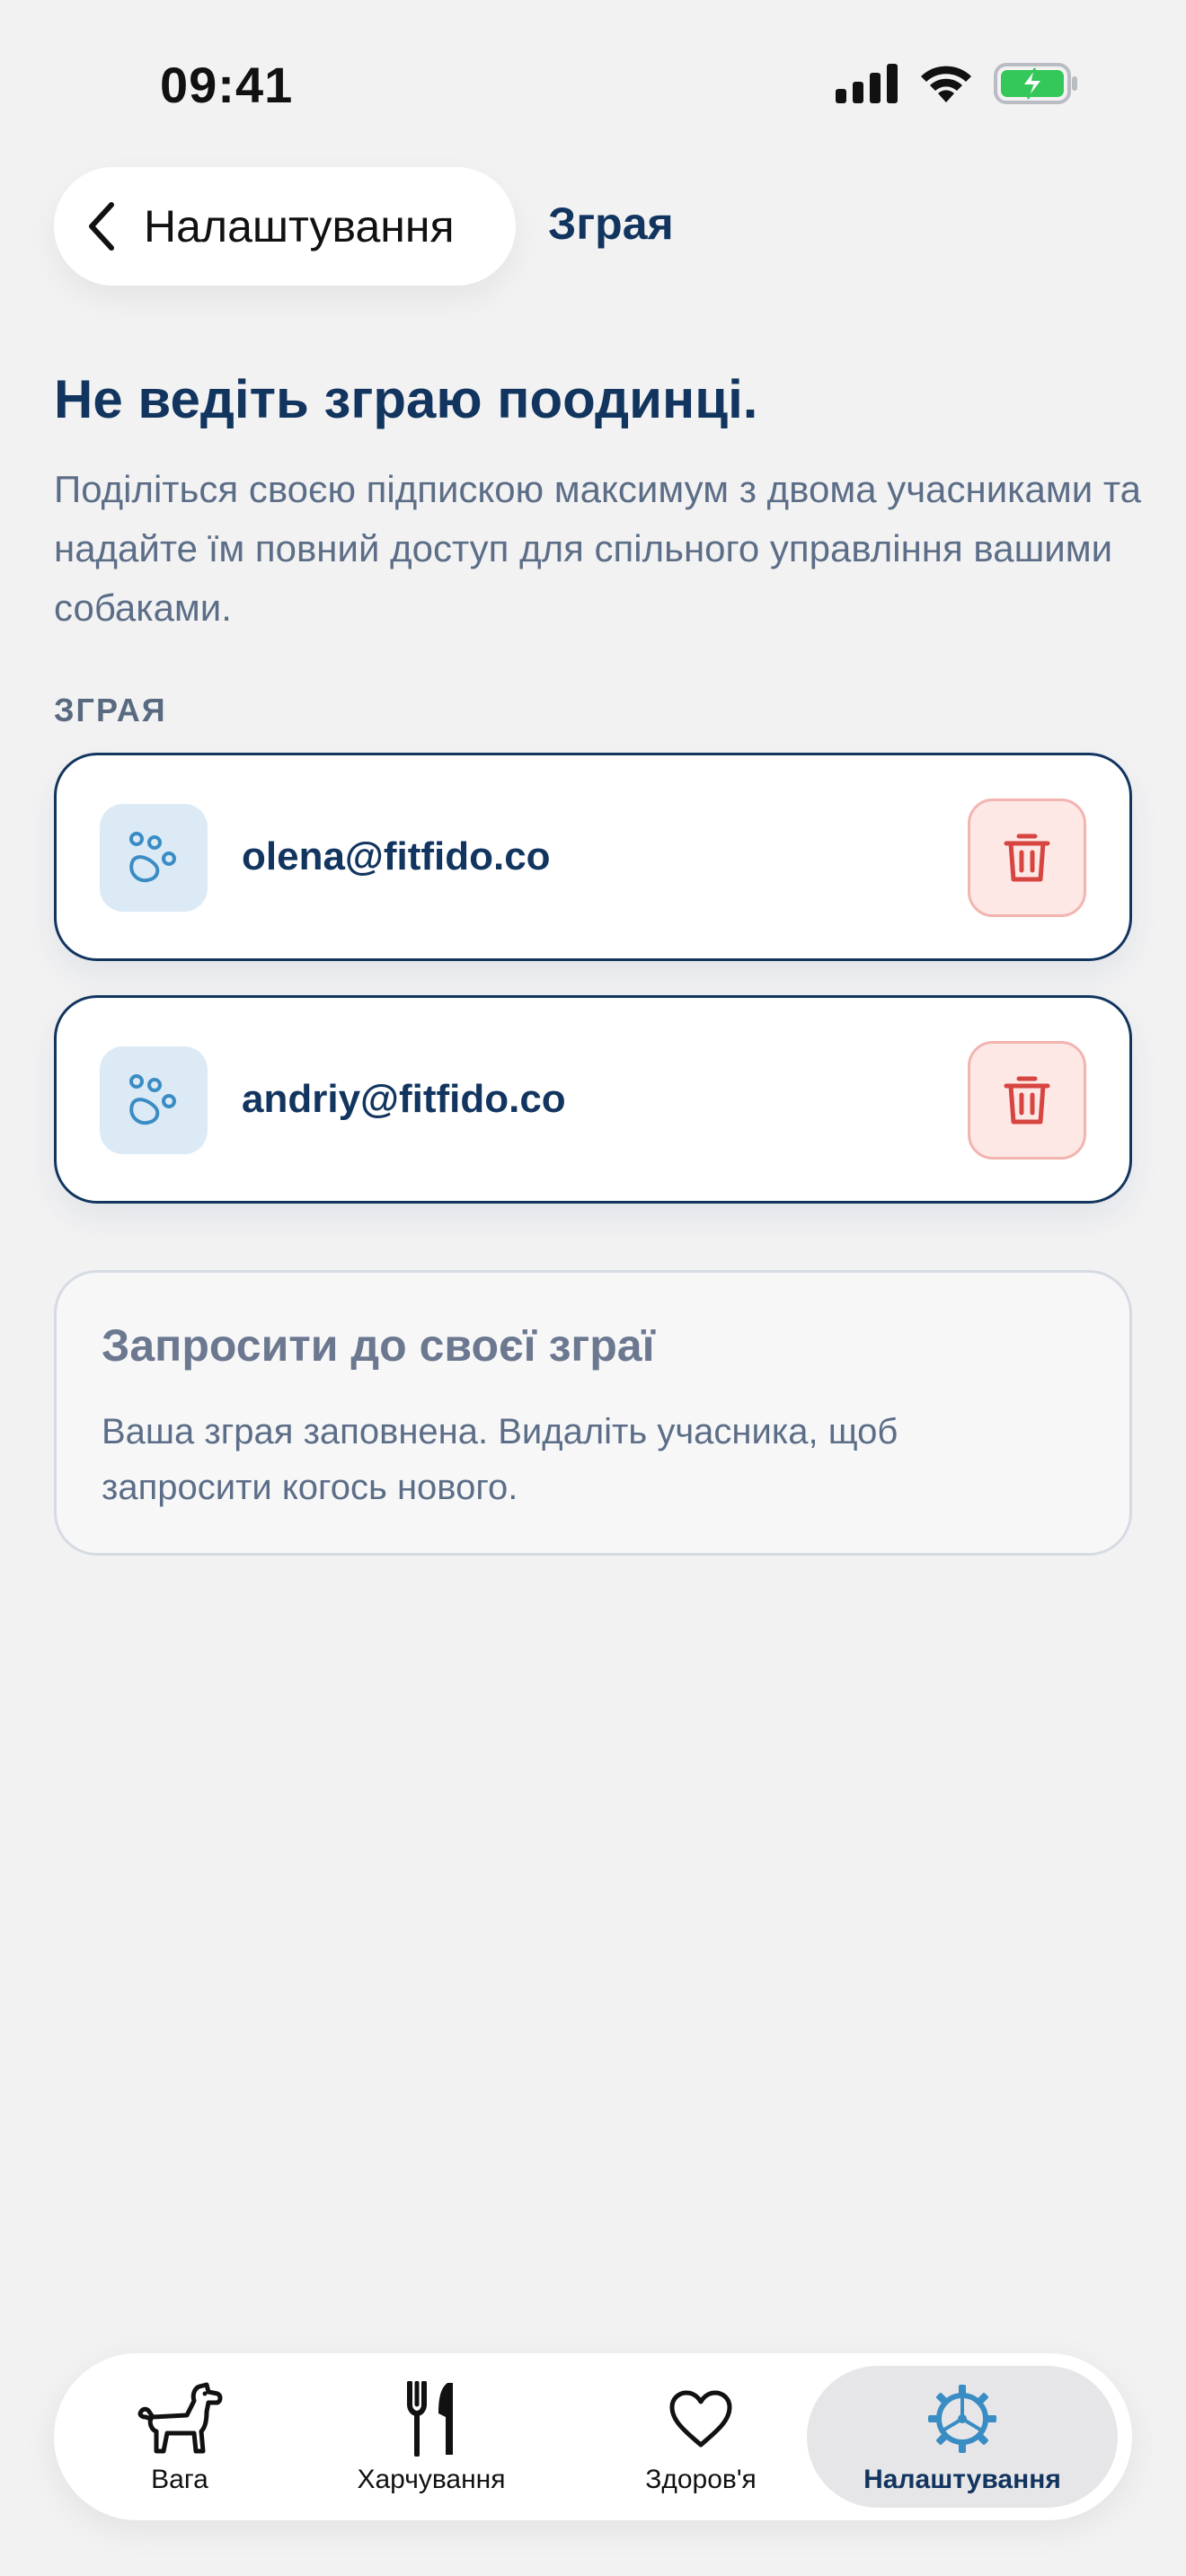  I want to click on tab-settings: Налаштування, so click(962, 2437).